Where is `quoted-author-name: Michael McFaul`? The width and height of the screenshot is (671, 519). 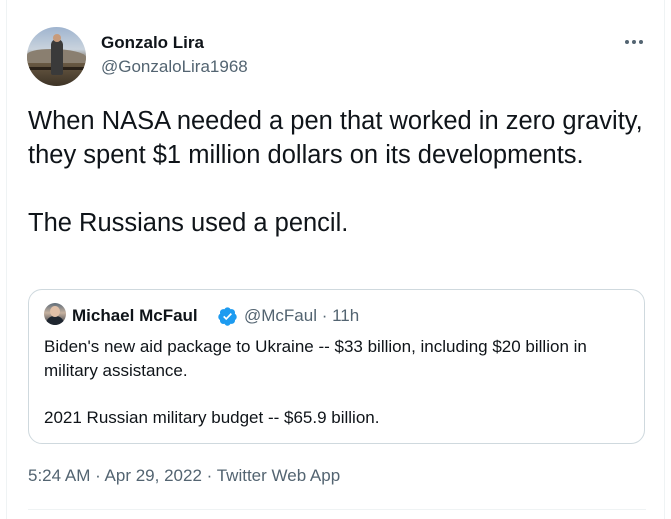 quoted-author-name: Michael McFaul is located at coordinates (135, 316).